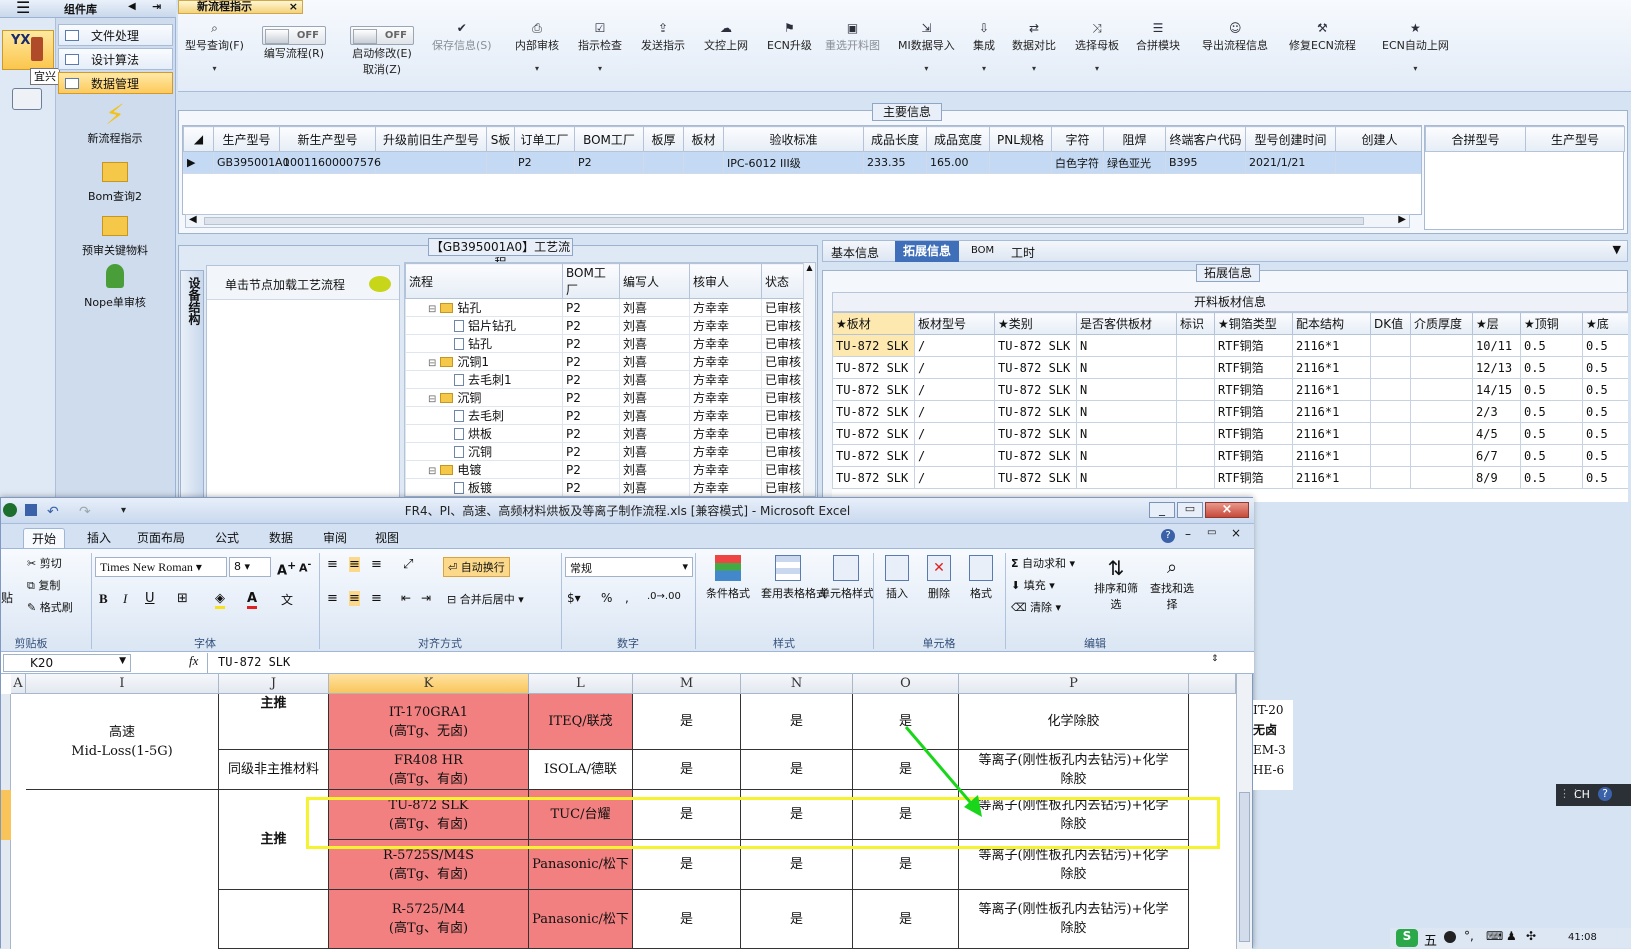  What do you see at coordinates (287, 599) in the screenshot?
I see `phonetic-icon: 文` at bounding box center [287, 599].